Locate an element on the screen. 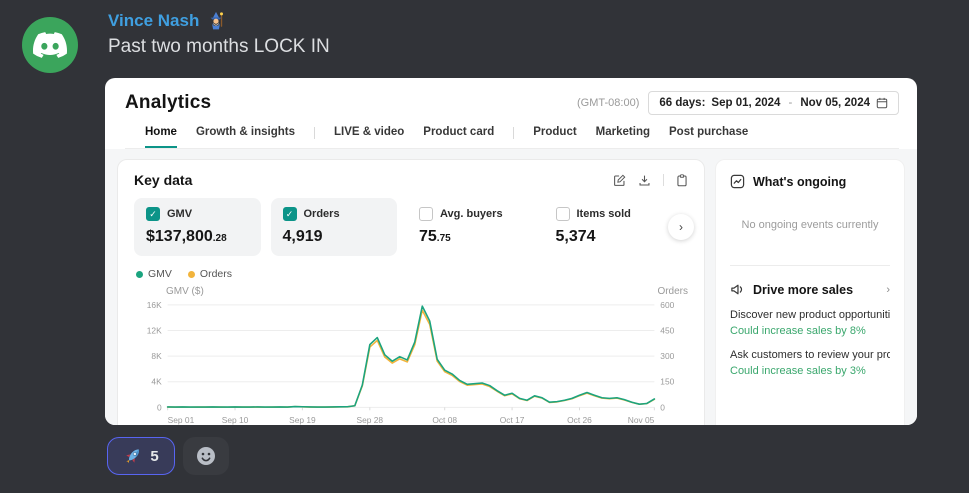 The height and width of the screenshot is (493, 969). svg-text: 8K is located at coordinates (156, 356).